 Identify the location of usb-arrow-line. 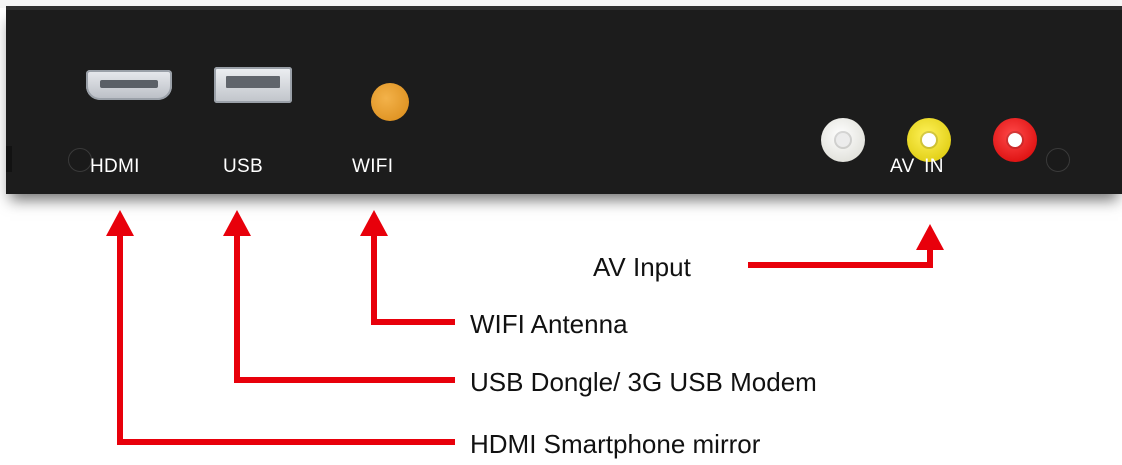
(344, 305).